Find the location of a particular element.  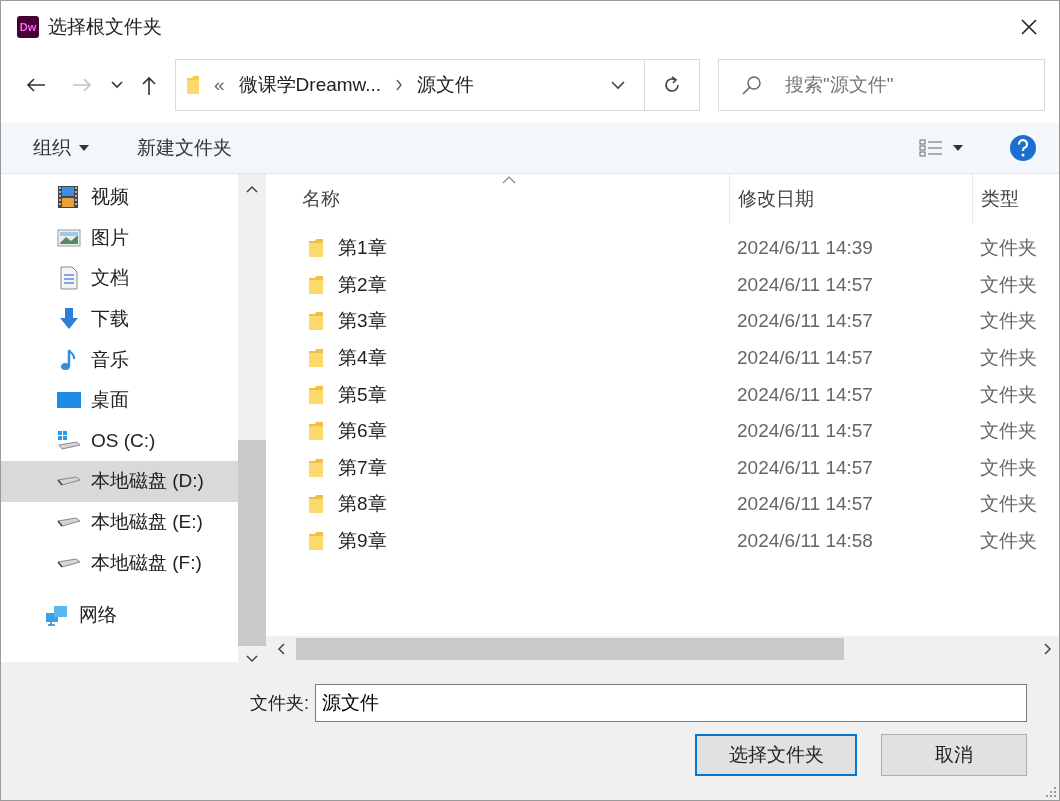

column-header: 名称 is located at coordinates (497, 199).